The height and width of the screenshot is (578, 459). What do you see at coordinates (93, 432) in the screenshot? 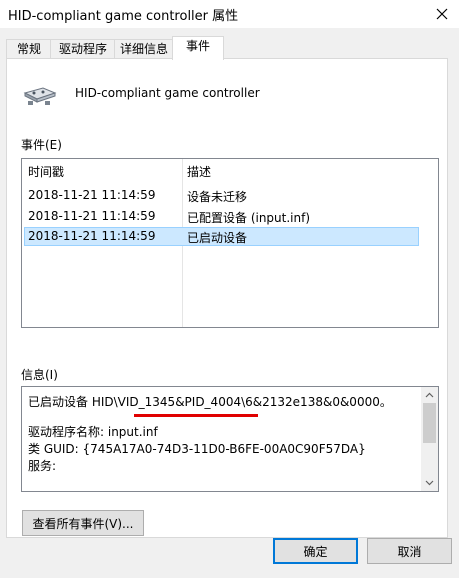
I see `info-line-driver-name: 驱动程序名称: input.inf` at bounding box center [93, 432].